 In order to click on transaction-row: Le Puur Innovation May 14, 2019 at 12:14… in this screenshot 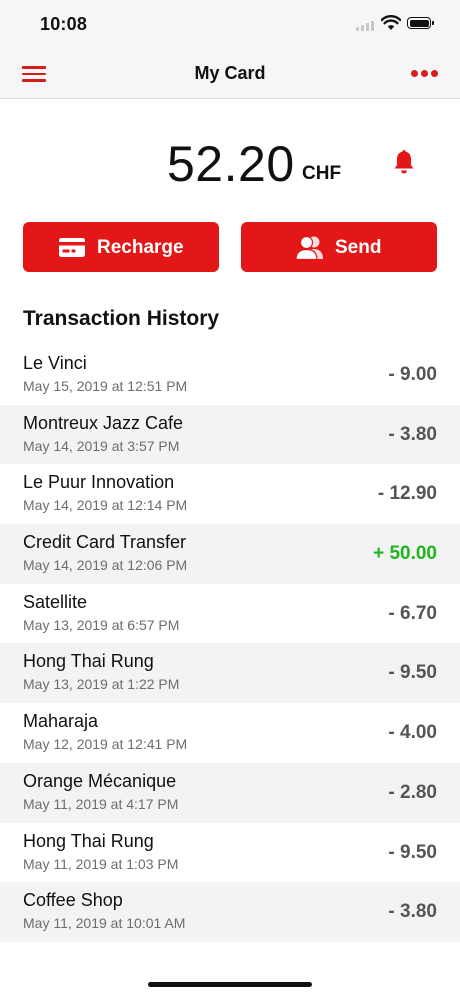, I will do `click(230, 494)`.